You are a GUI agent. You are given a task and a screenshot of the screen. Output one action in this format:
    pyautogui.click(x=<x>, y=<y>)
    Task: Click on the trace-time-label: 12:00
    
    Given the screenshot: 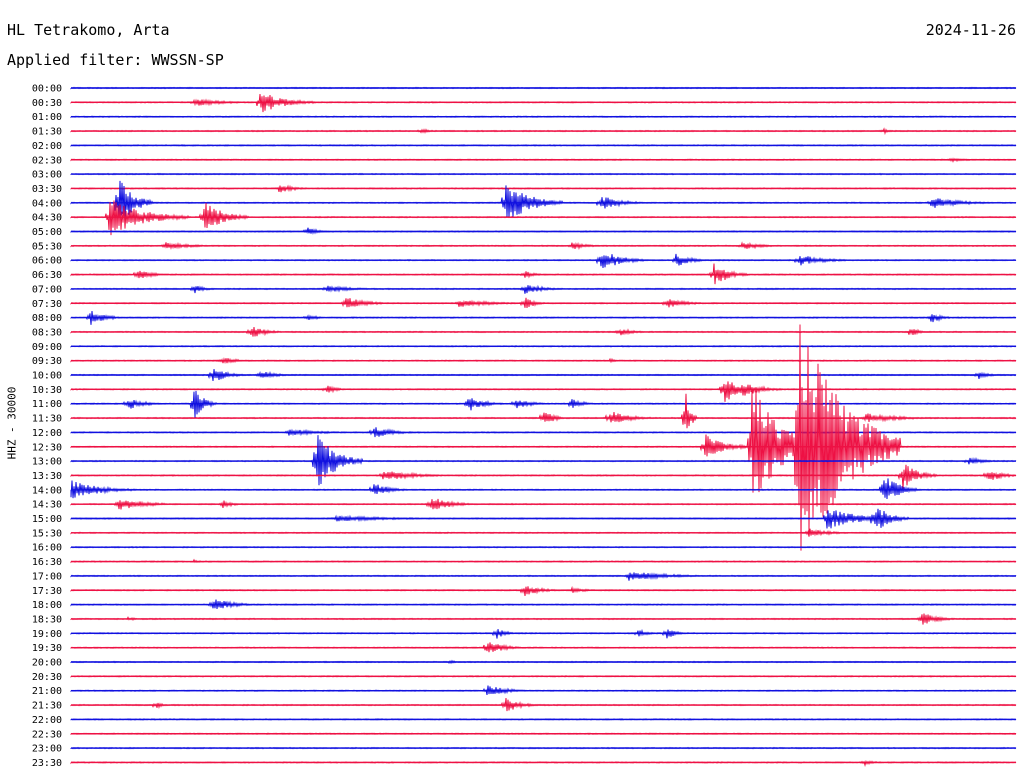 What is the action you would take?
    pyautogui.click(x=47, y=433)
    